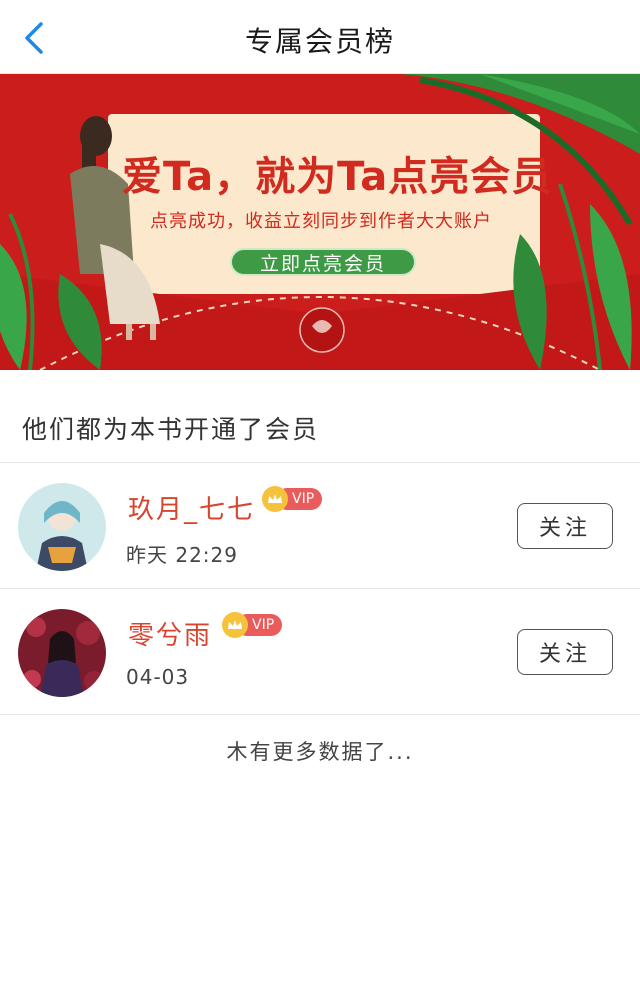 Image resolution: width=640 pixels, height=1003 pixels. What do you see at coordinates (191, 507) in the screenshot?
I see `member-name: 玖月_七七` at bounding box center [191, 507].